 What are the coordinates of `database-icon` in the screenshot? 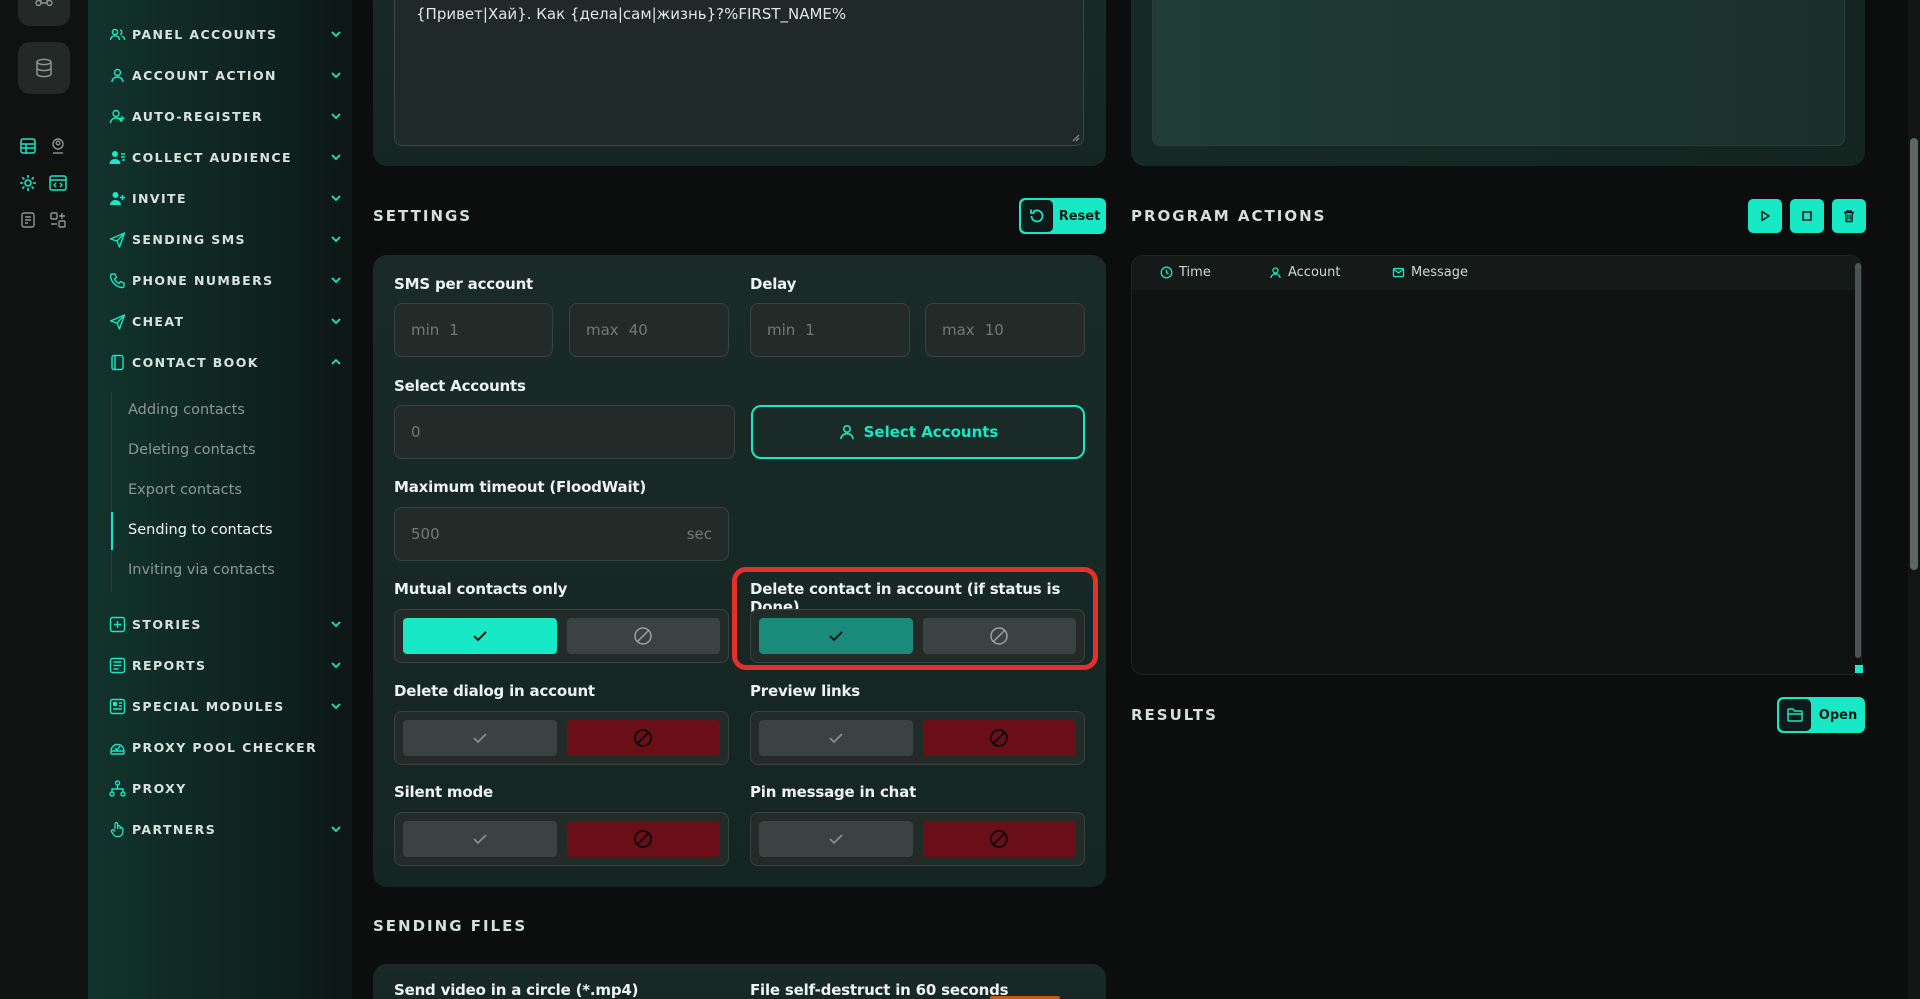 It's located at (44, 68).